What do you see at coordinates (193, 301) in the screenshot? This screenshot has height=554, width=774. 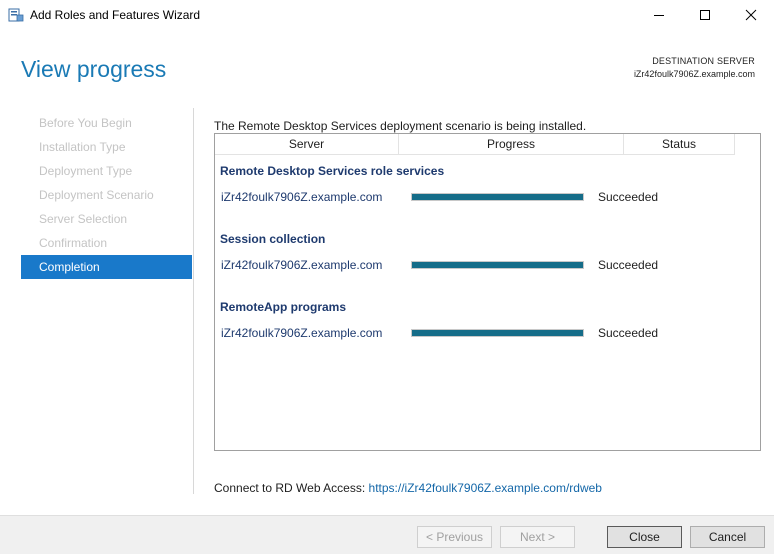 I see `nav-divider` at bounding box center [193, 301].